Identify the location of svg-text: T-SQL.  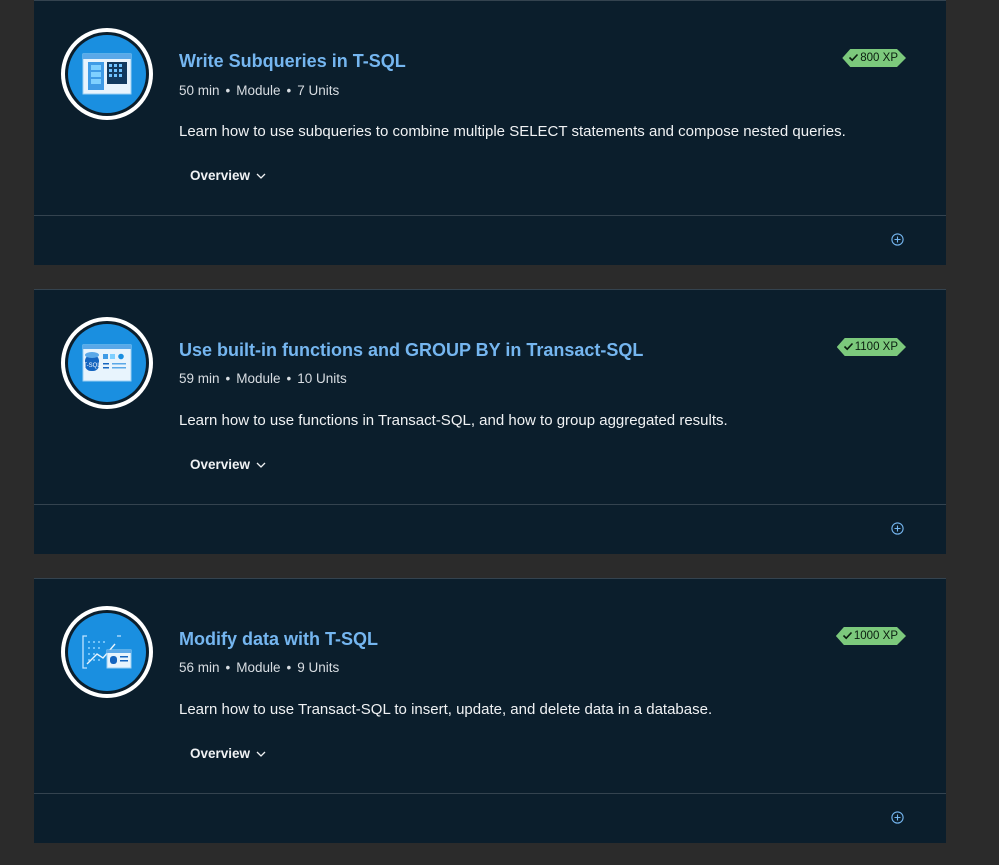
(92, 366).